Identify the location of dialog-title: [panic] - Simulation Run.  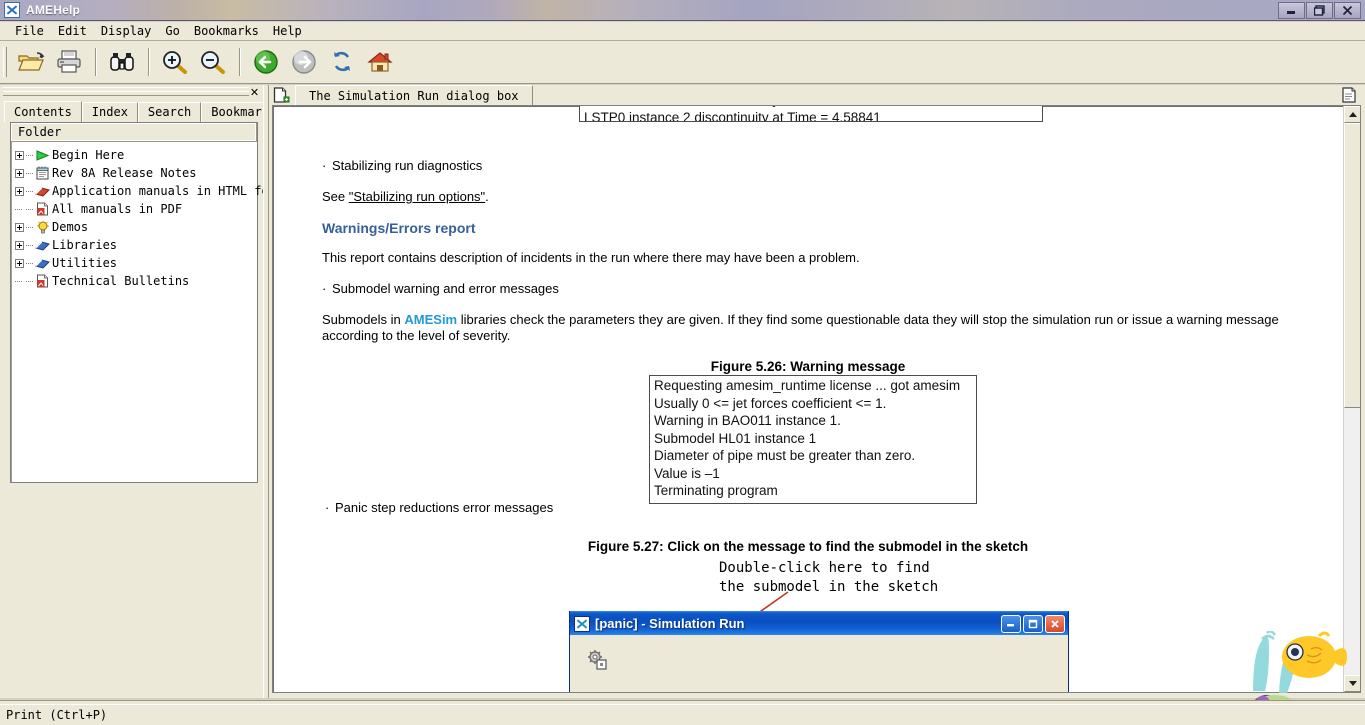
(670, 623).